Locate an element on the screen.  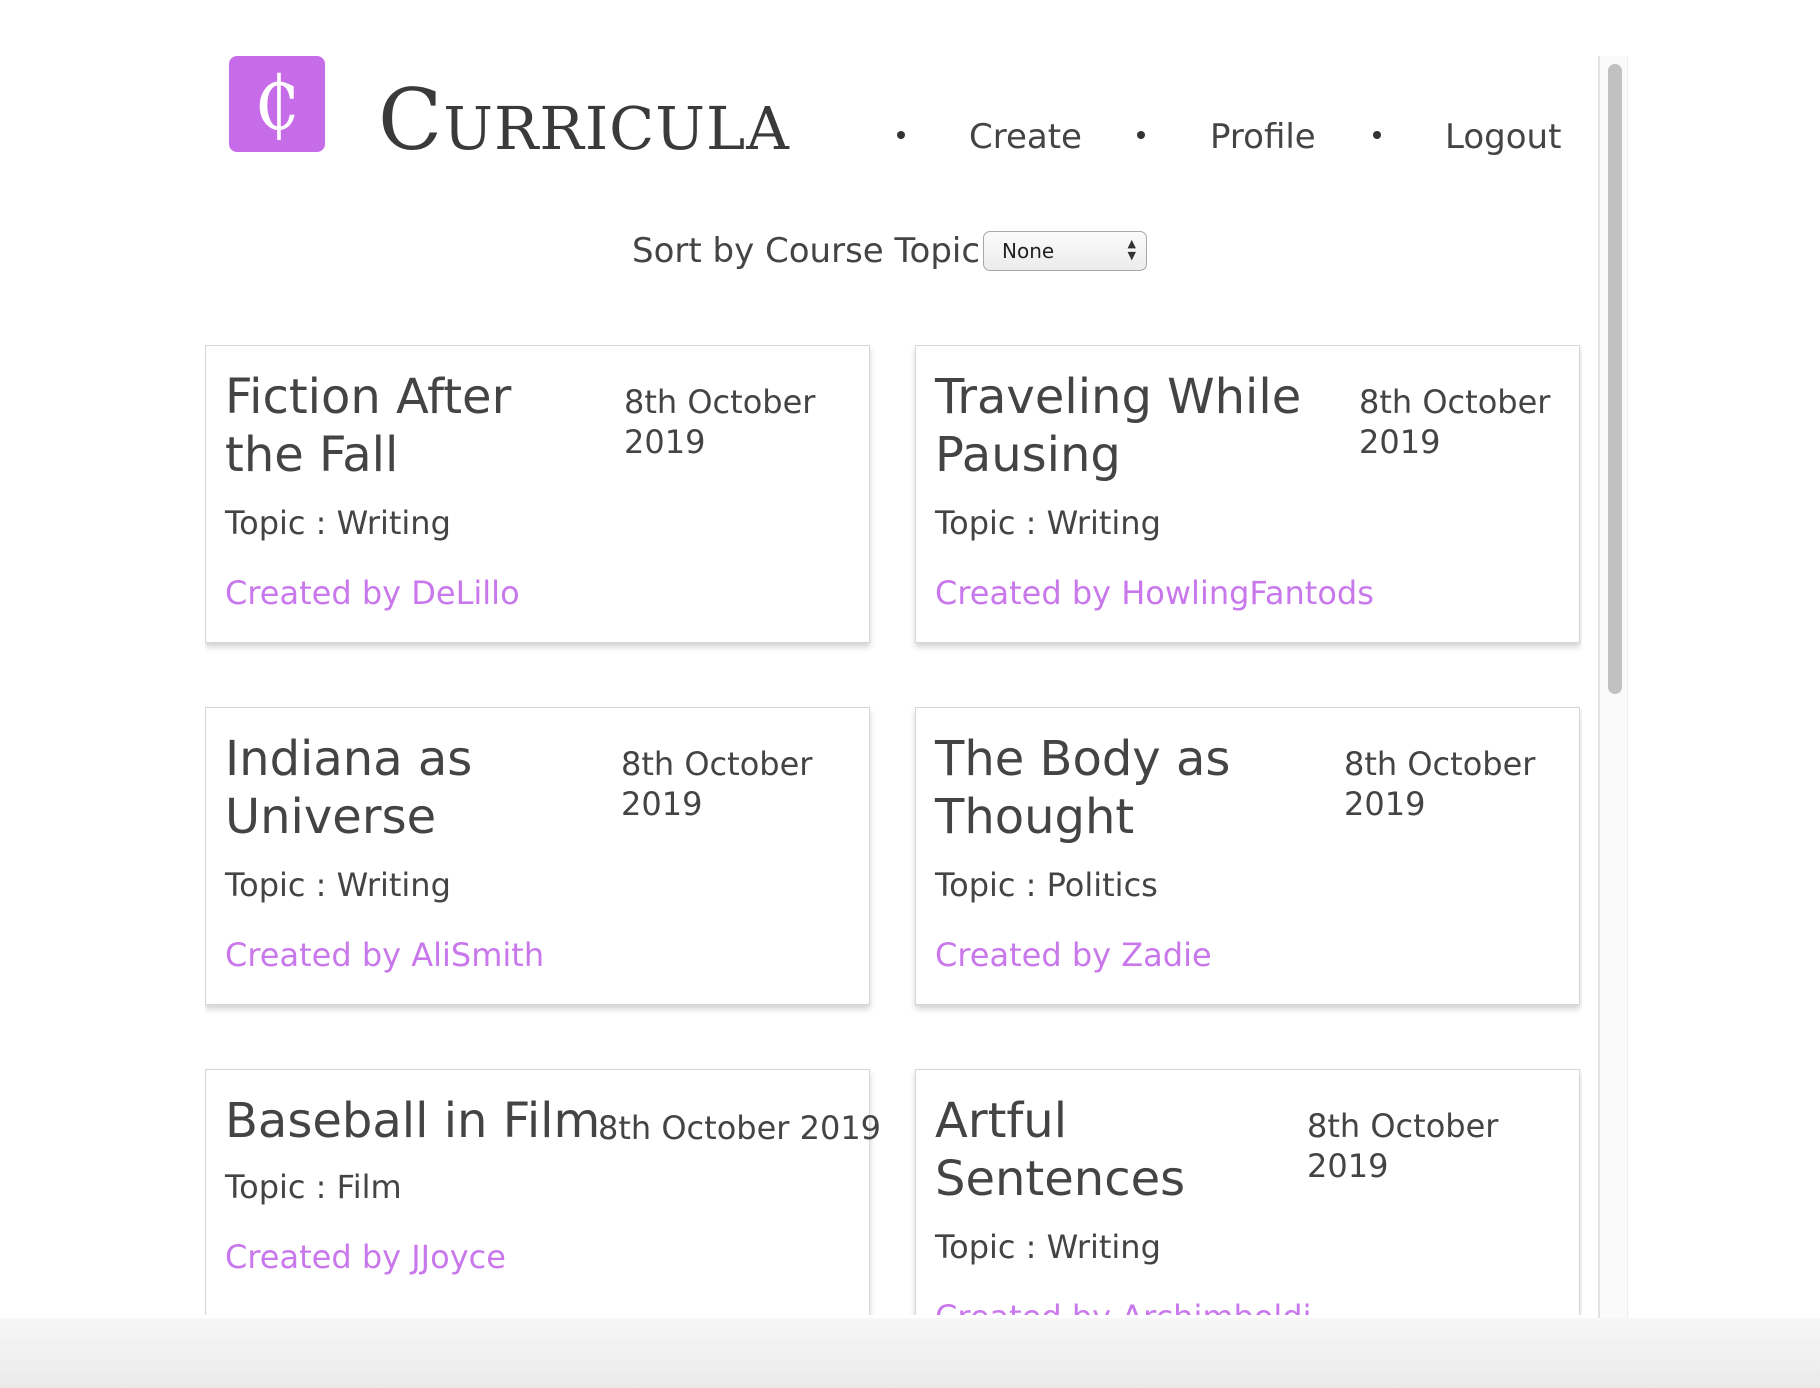
cent-logo-icon: ₵ is located at coordinates (277, 104).